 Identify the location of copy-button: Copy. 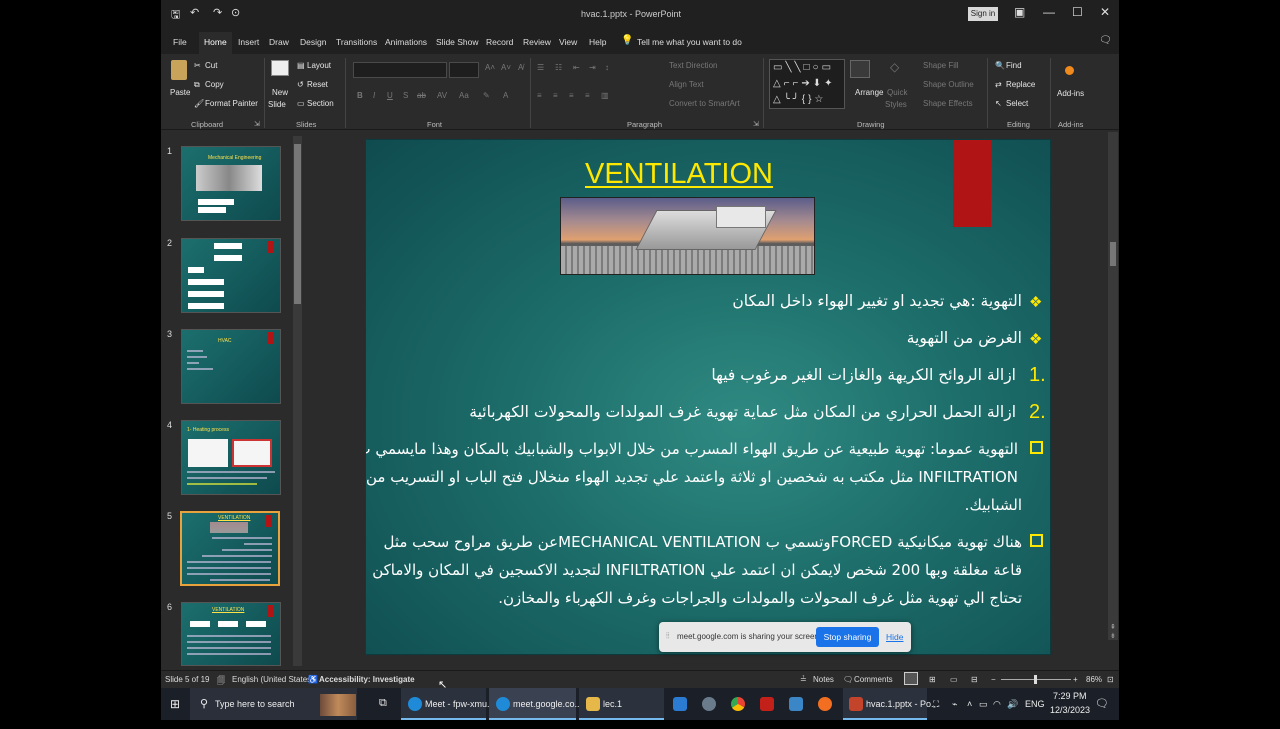
(214, 84).